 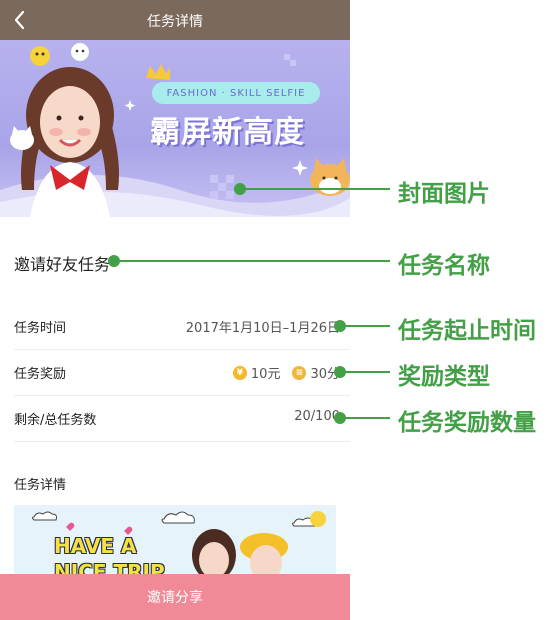 What do you see at coordinates (444, 194) in the screenshot?
I see `annotation-cover: 封面图片` at bounding box center [444, 194].